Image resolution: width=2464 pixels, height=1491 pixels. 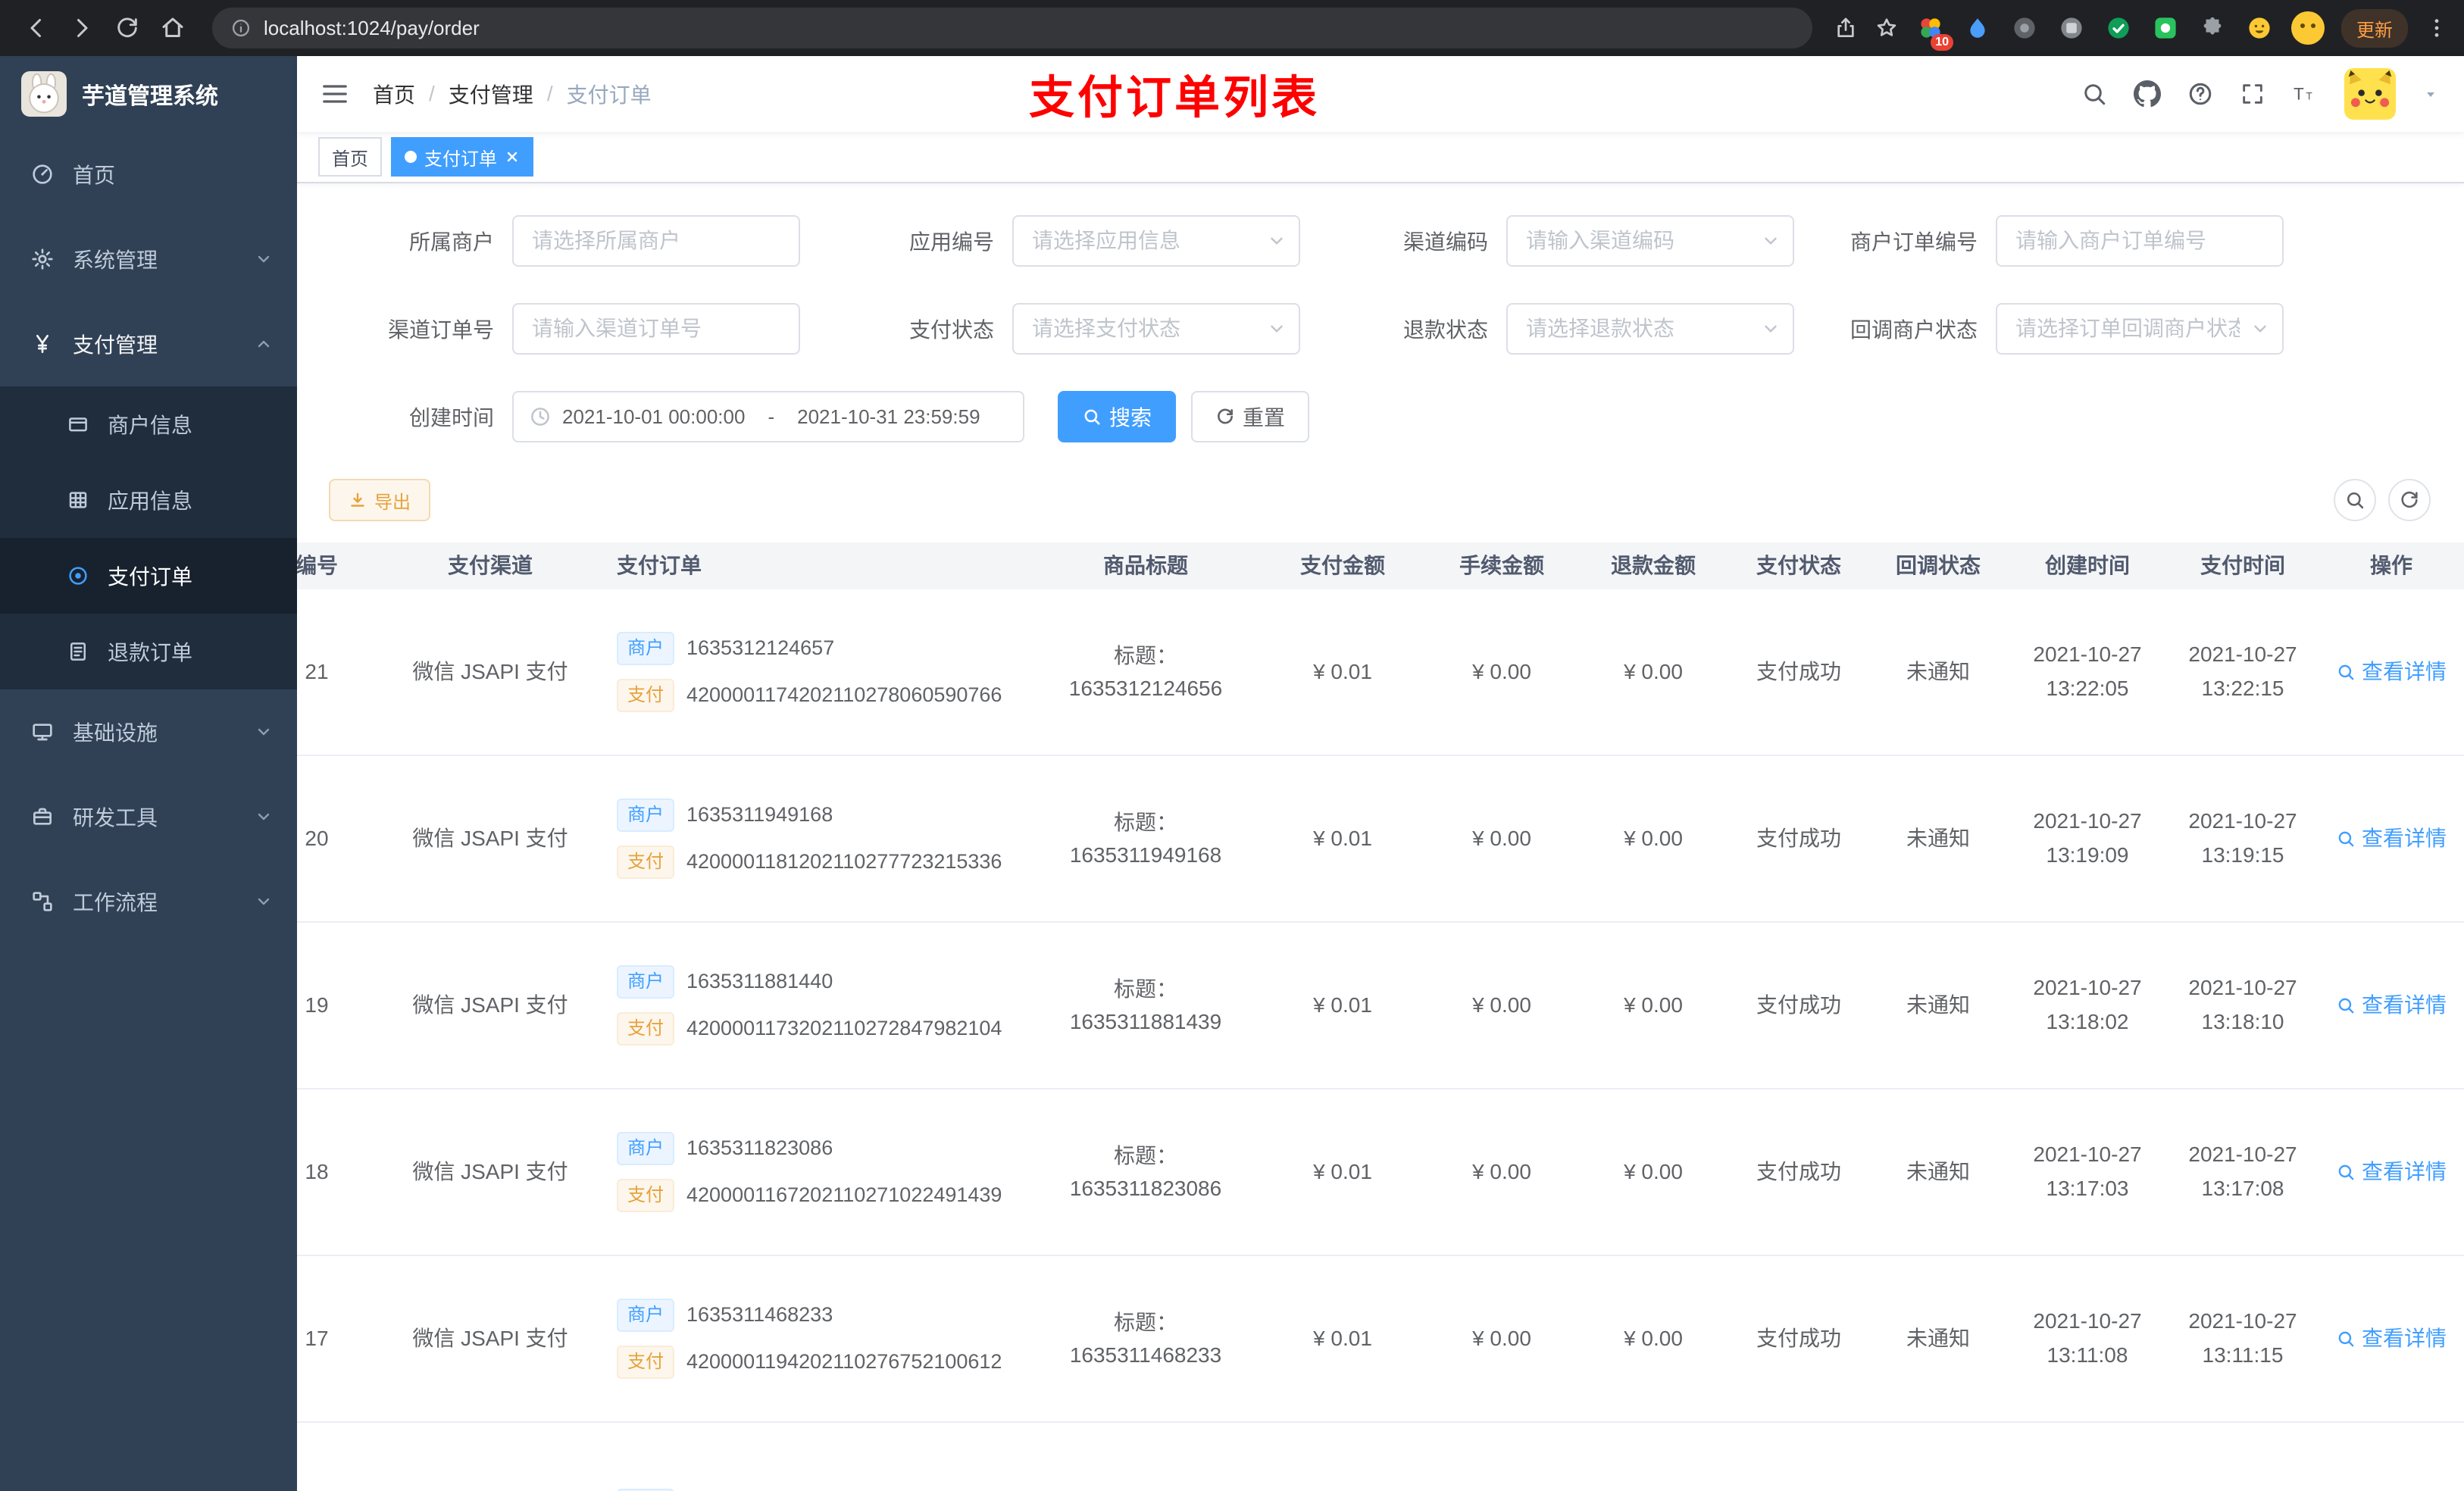 I want to click on reset-button: 重置, so click(x=1250, y=416).